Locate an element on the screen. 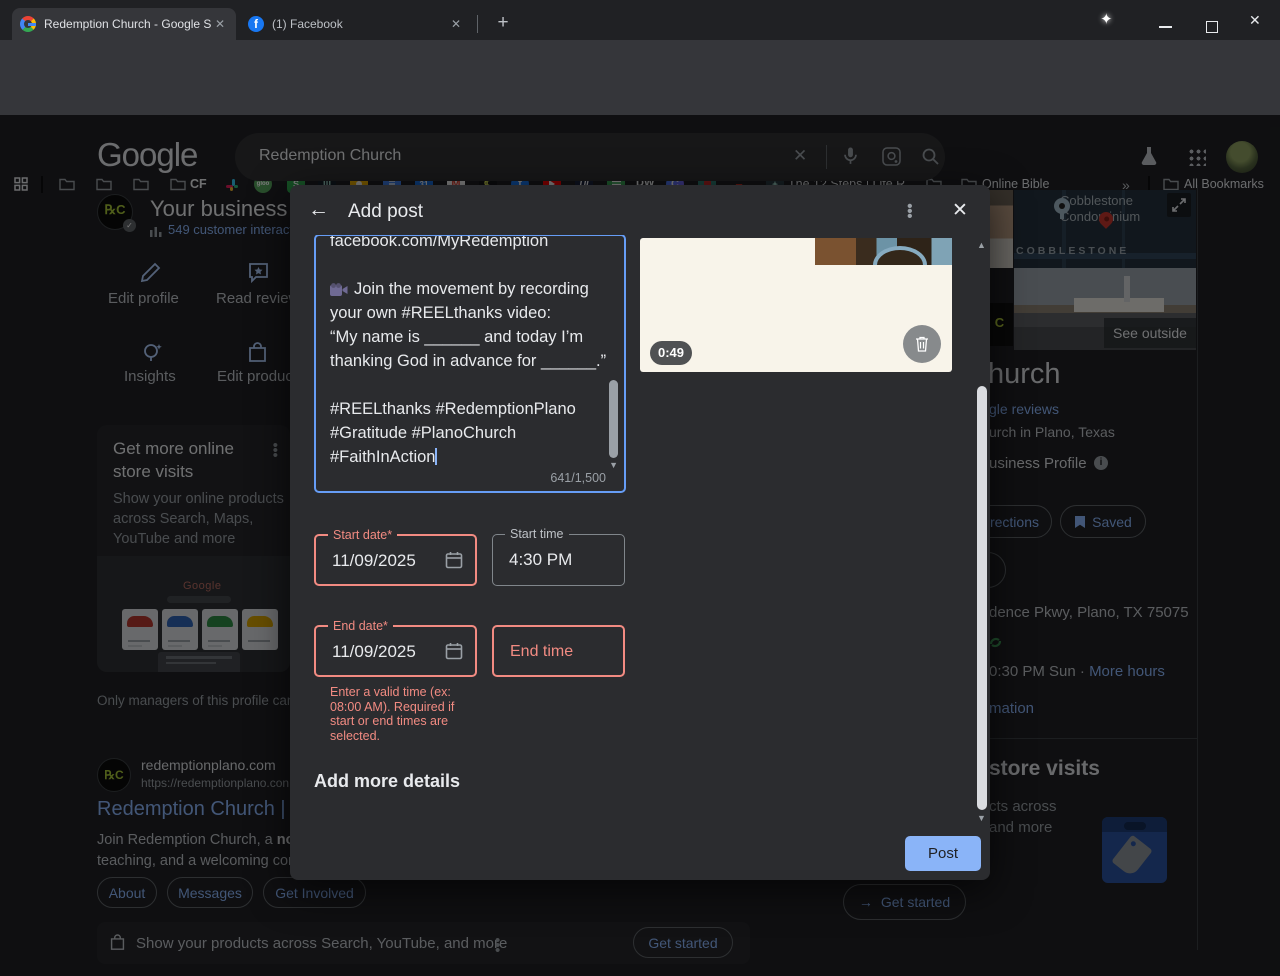 The image size is (1280, 976). new-tab-button: + is located at coordinates (503, 23).